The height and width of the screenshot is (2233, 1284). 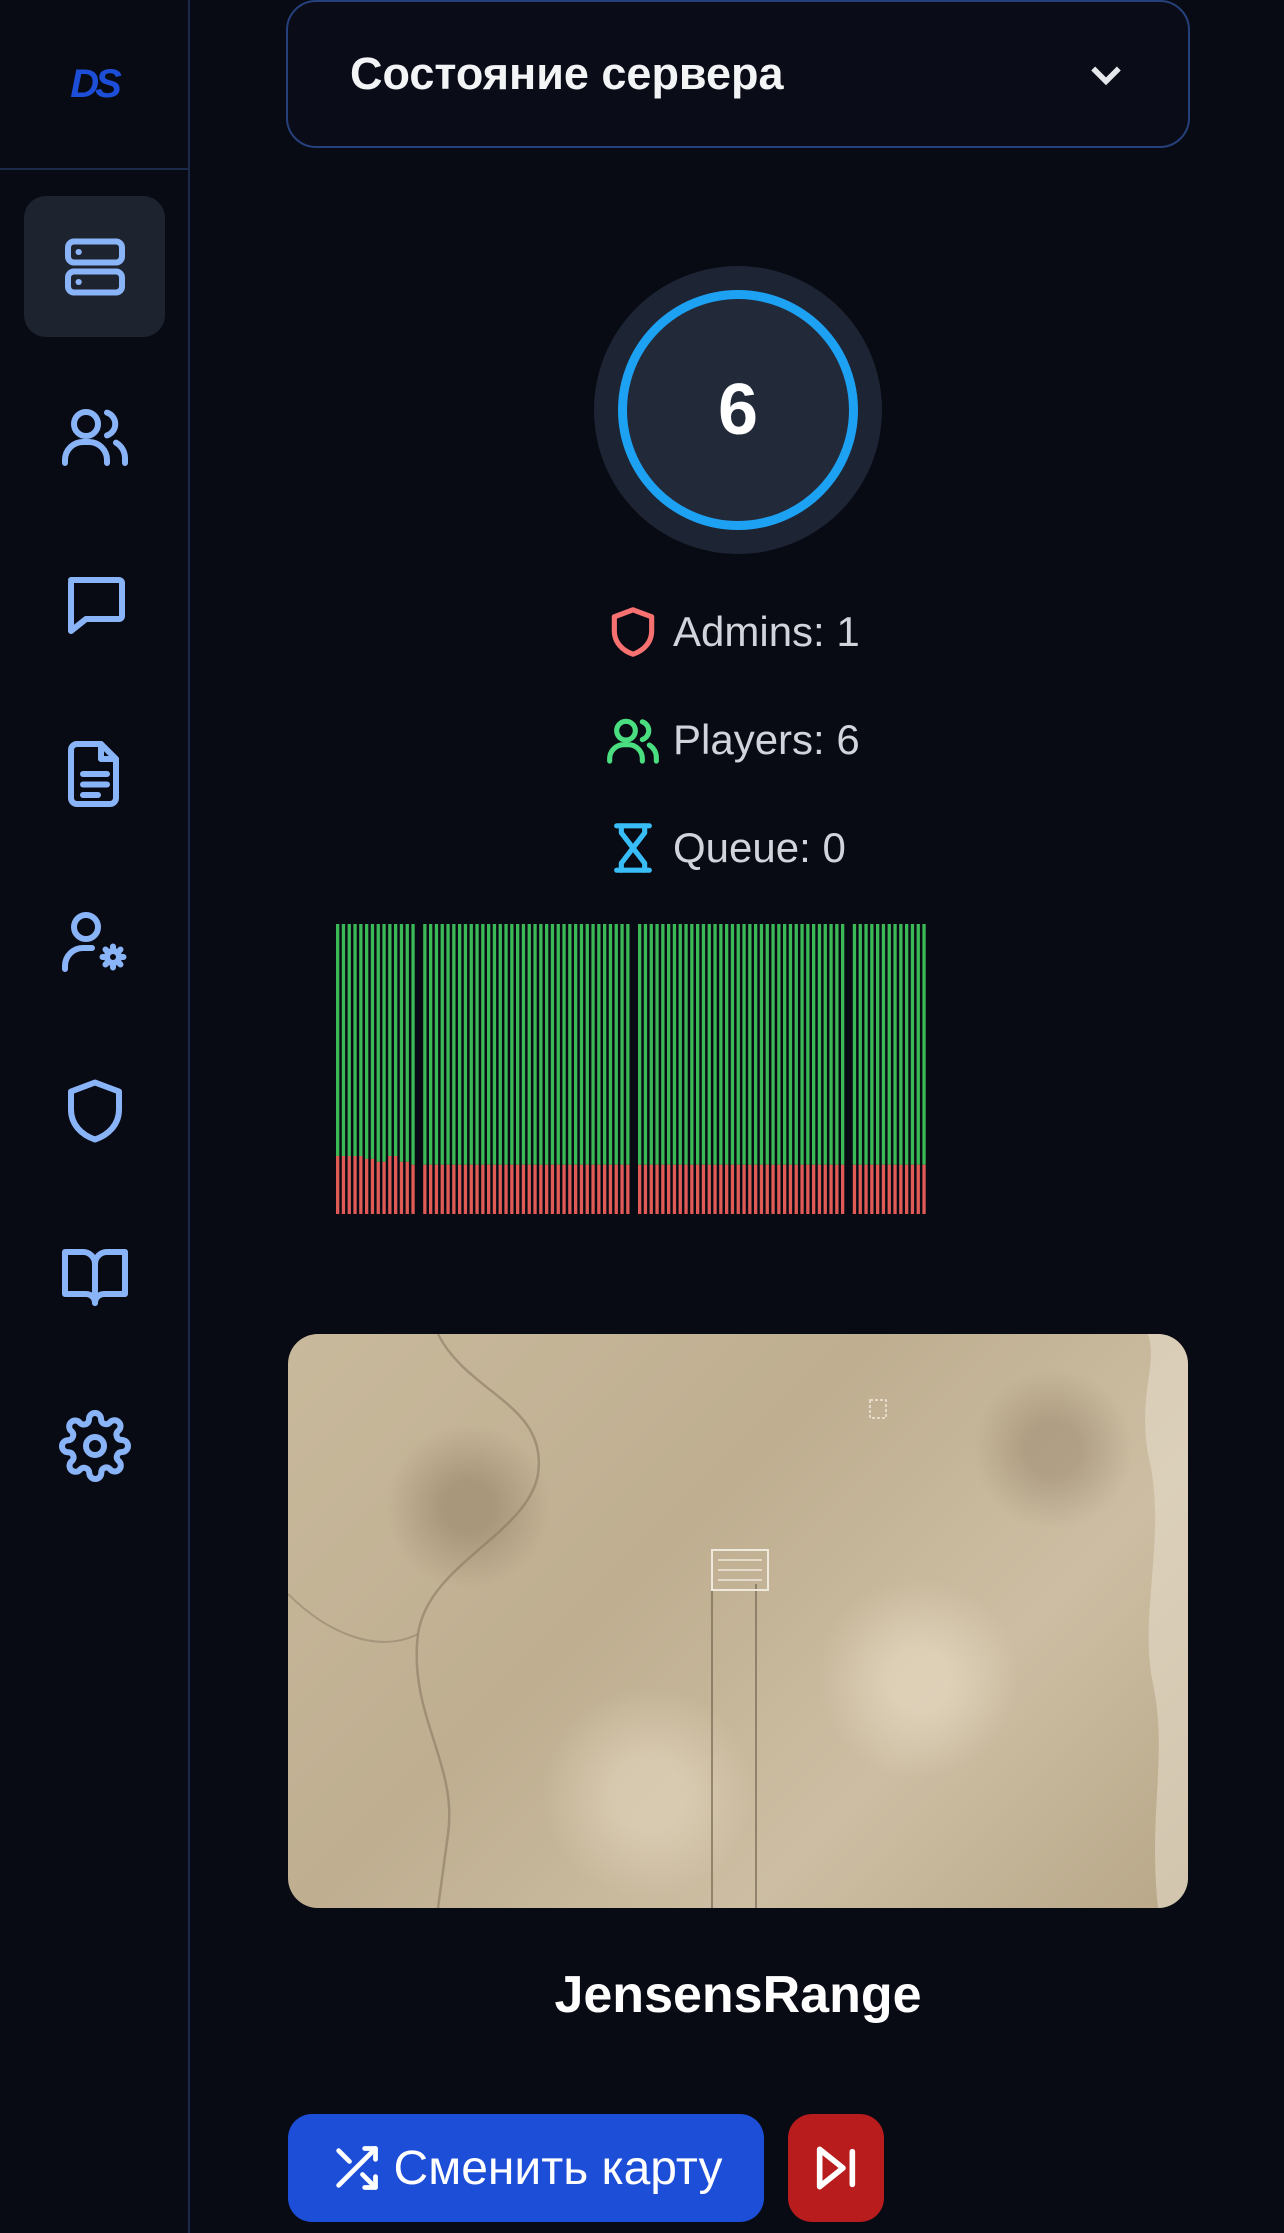 What do you see at coordinates (356, 2168) in the screenshot?
I see `shuffle-icon` at bounding box center [356, 2168].